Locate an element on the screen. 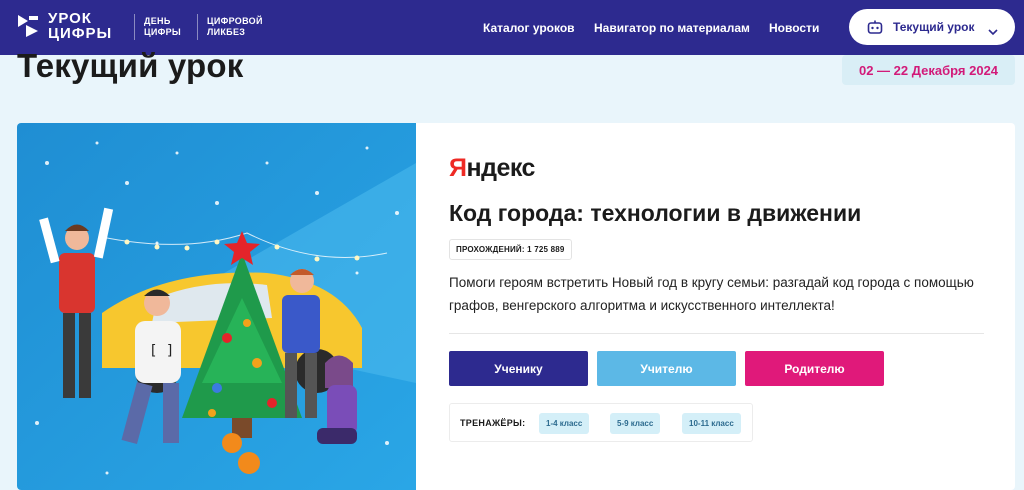 This screenshot has width=1024, height=490. yandex-logo: Яндекс is located at coordinates (492, 168).